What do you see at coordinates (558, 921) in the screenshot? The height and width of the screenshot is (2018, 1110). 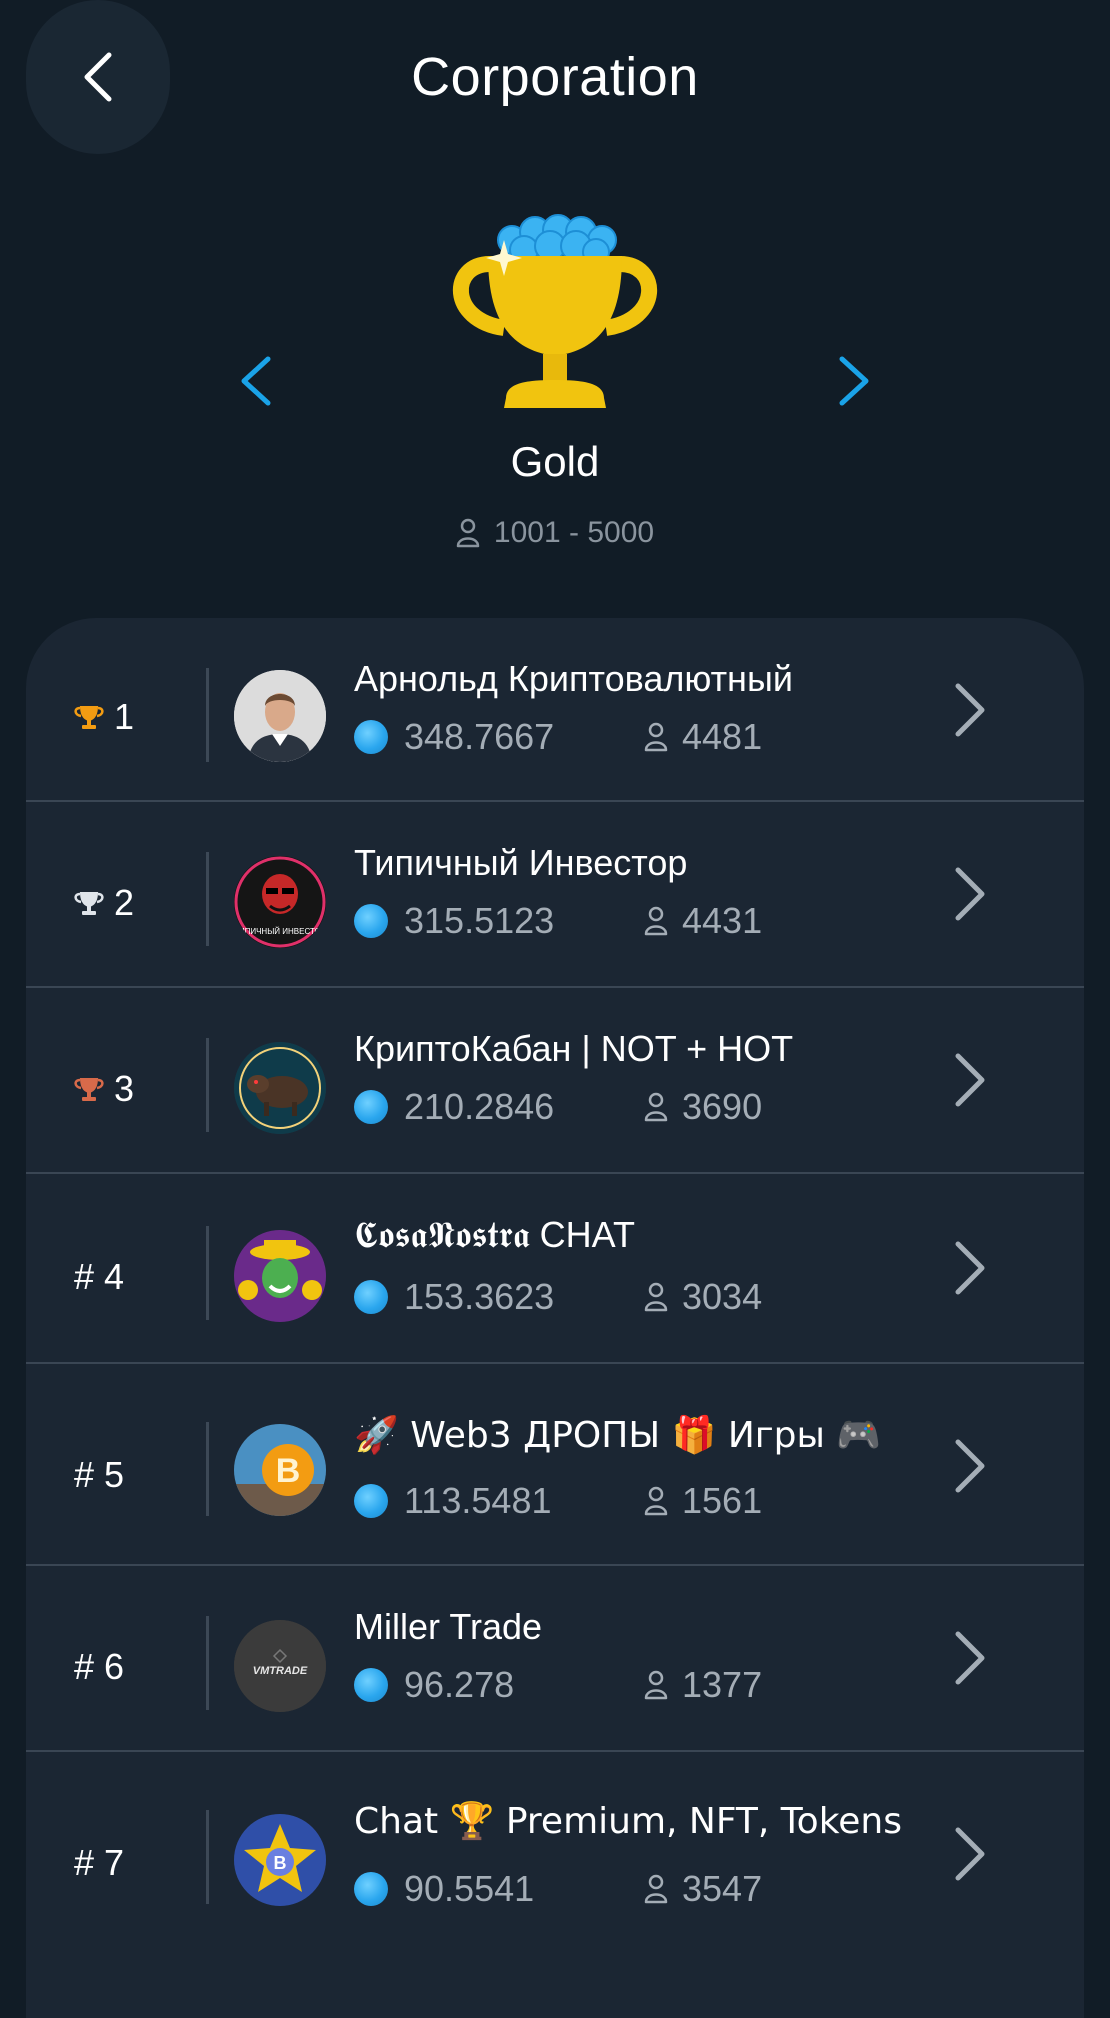 I see `row-stats: 315.5123 4431` at bounding box center [558, 921].